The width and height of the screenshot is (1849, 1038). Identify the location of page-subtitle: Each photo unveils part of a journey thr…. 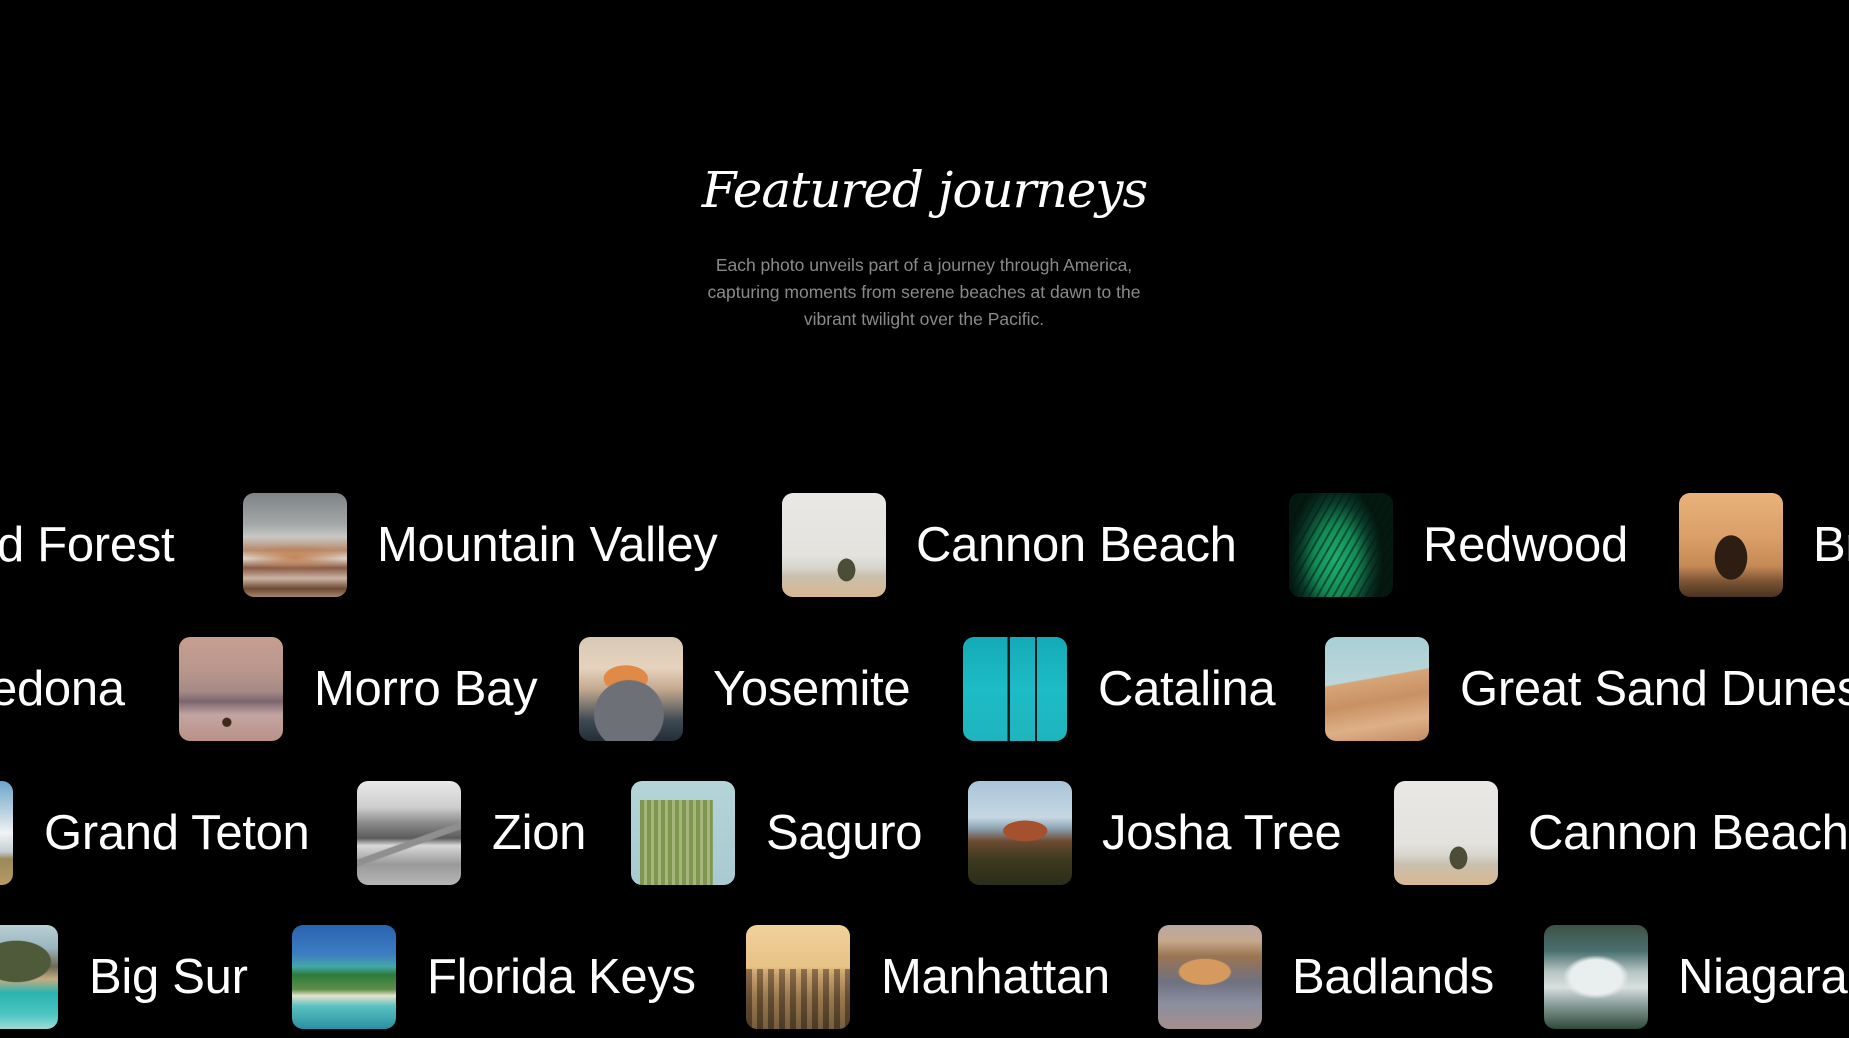
(924, 292).